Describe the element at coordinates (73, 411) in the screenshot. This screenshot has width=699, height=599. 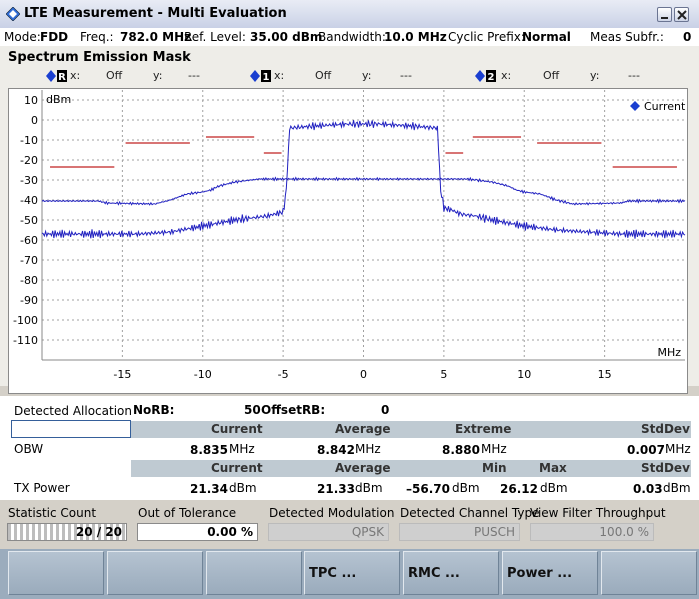
I see `detected-allocation-label: Detected Allocation` at that location.